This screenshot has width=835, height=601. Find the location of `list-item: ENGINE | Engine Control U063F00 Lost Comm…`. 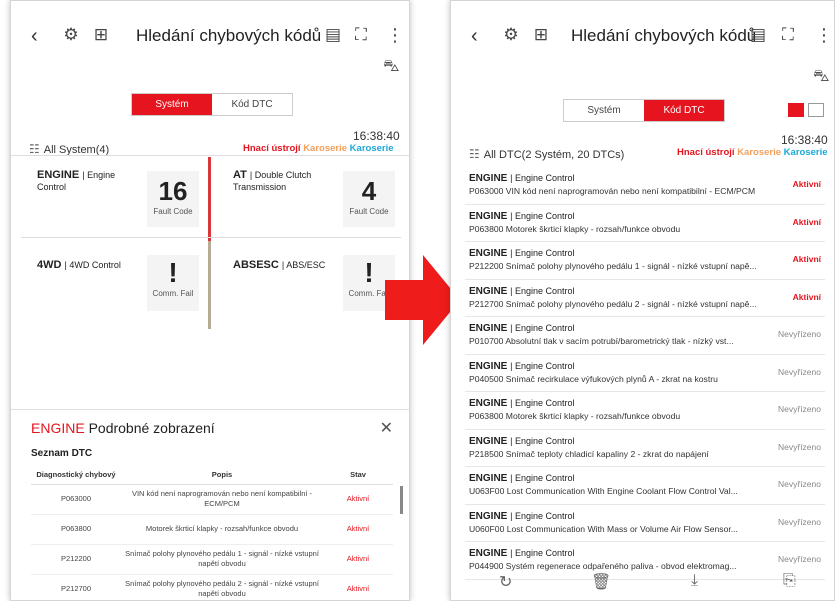

list-item: ENGINE | Engine Control U063F00 Lost Comm… is located at coordinates (645, 486).